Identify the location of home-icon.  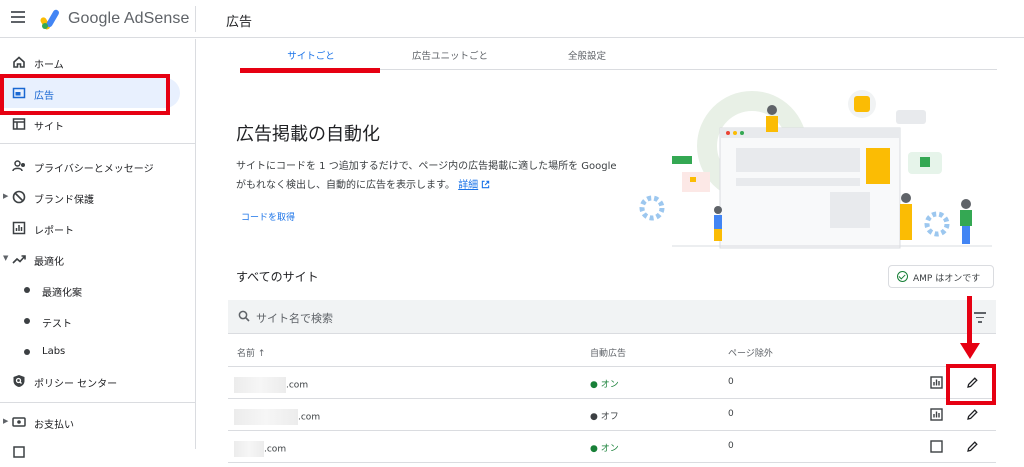
(19, 62).